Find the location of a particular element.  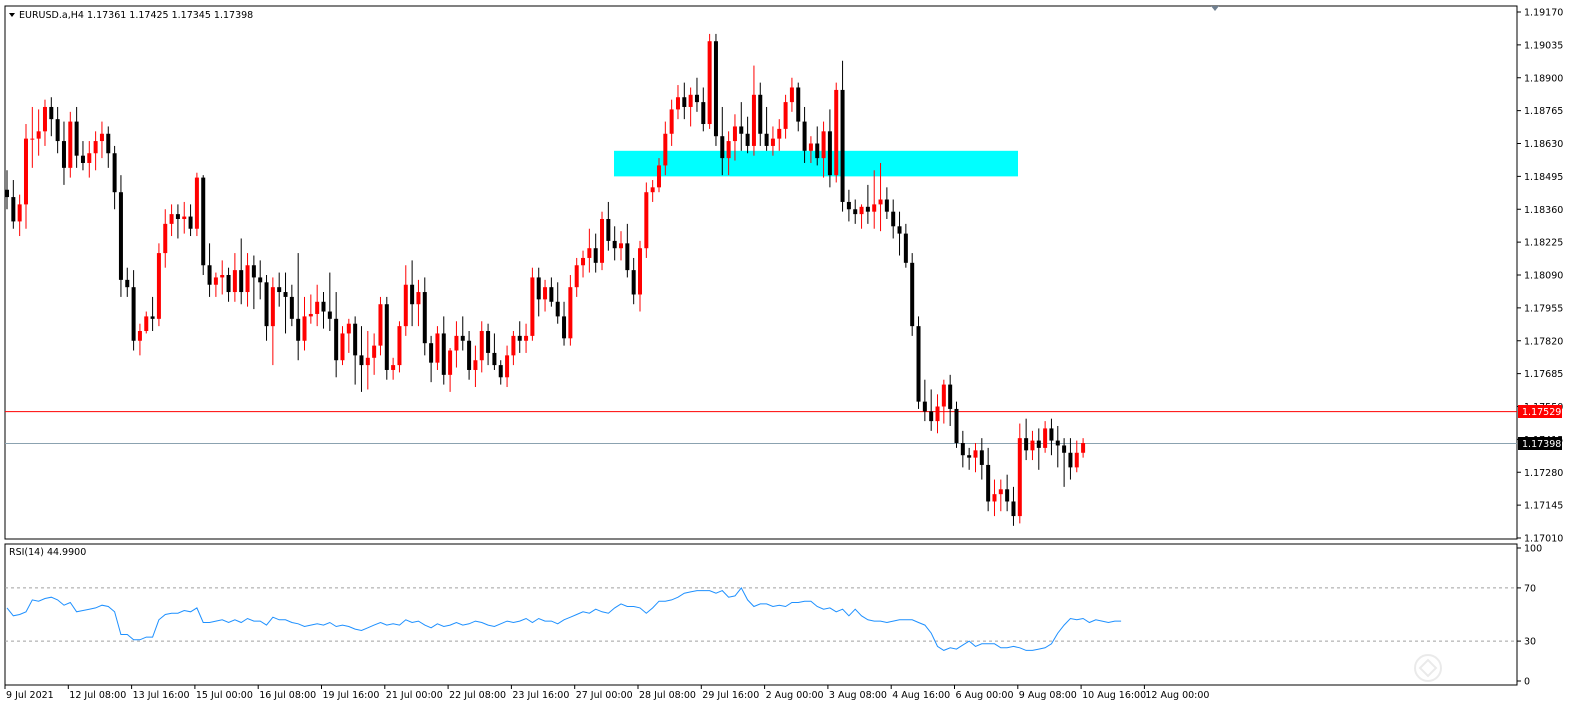

price-tags: 1.17529 1.17398 is located at coordinates (1540, 427).